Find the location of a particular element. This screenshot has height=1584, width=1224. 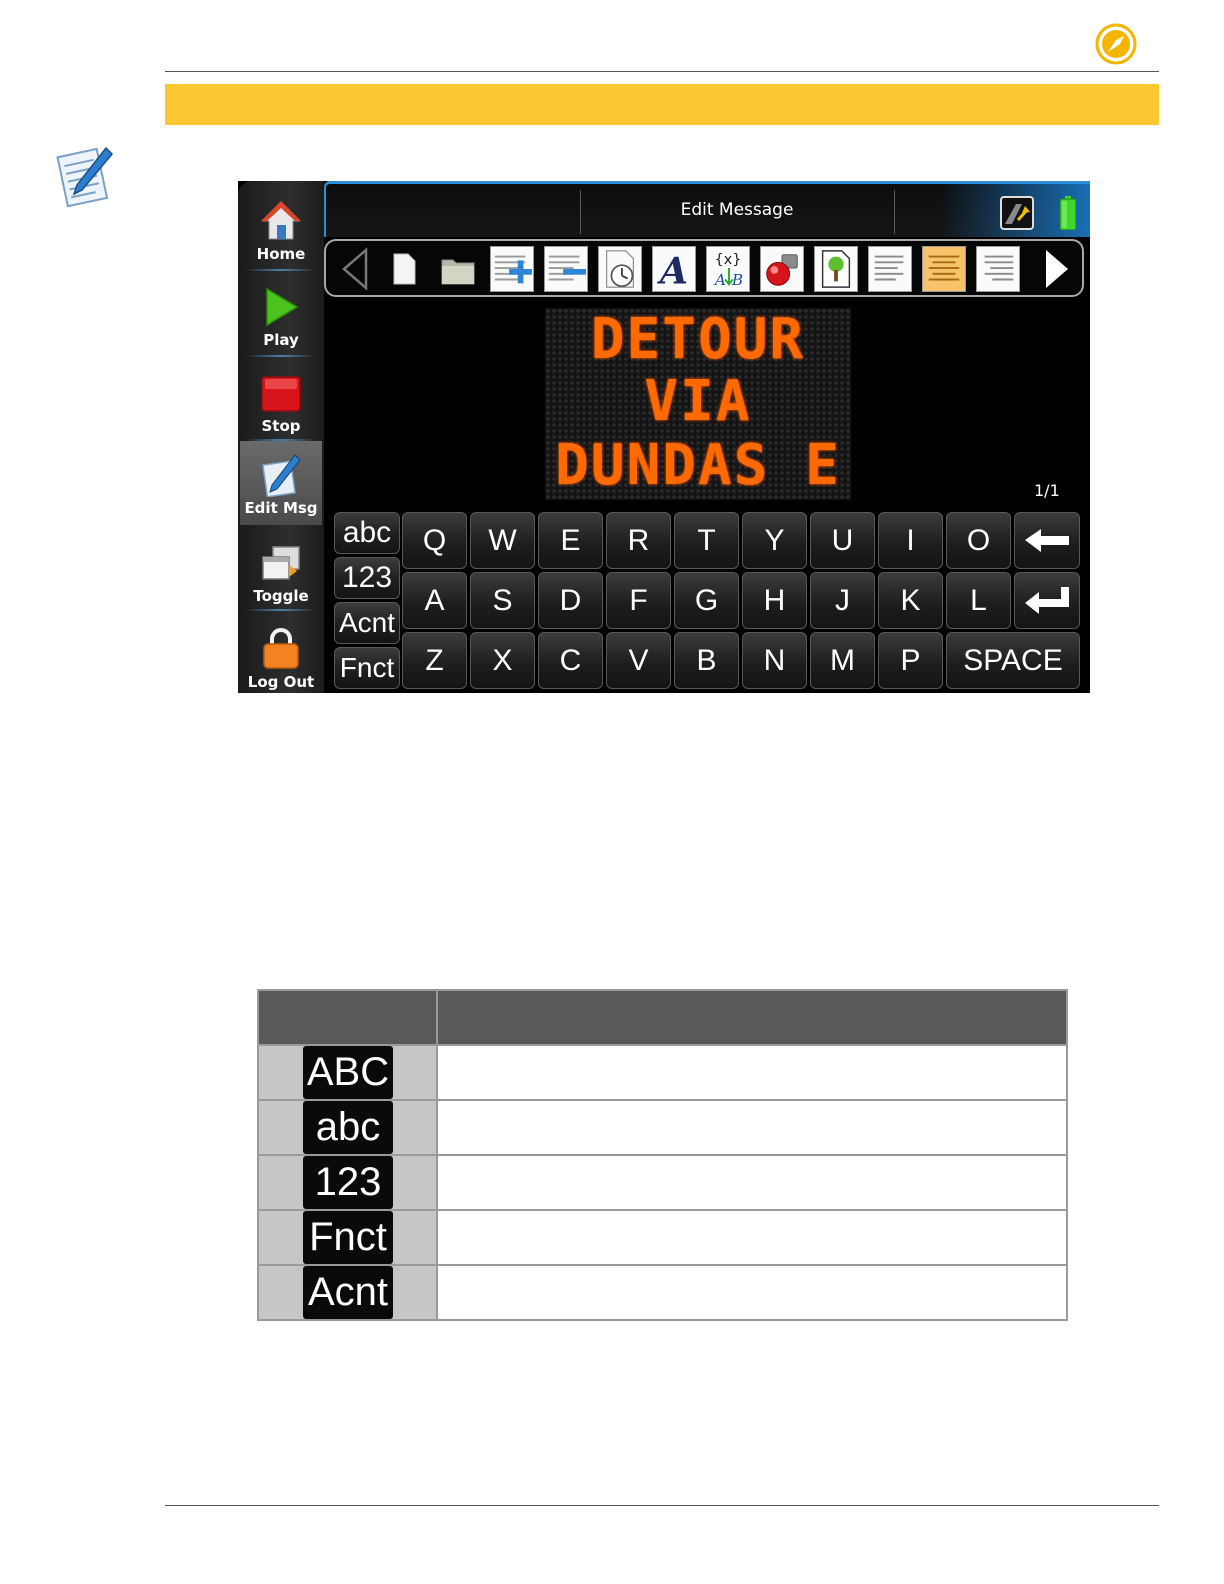

backspace-key is located at coordinates (1047, 540).